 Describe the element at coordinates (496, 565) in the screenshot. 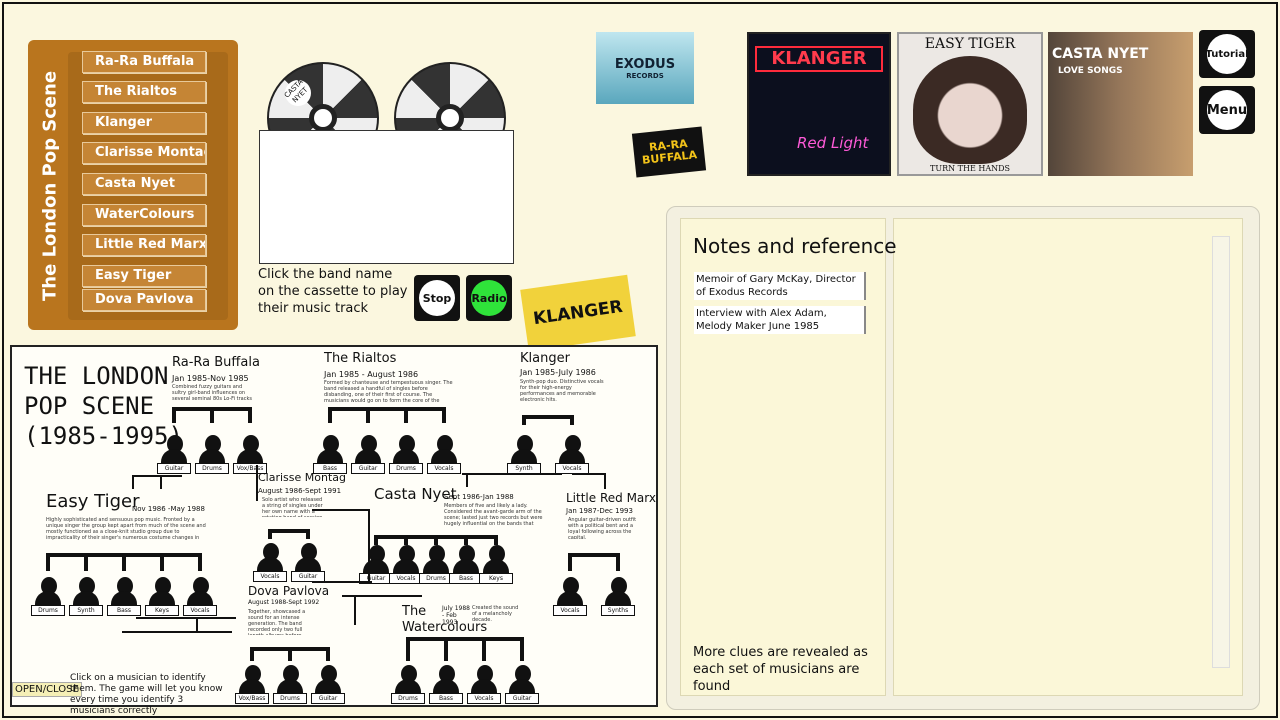

I see `musician-casta-5: Keys` at that location.